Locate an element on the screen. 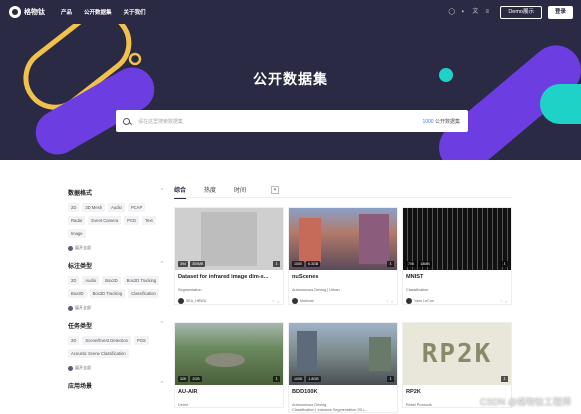 The width and height of the screenshot is (581, 414). wechat-icon: ◐ is located at coordinates (463, 12).